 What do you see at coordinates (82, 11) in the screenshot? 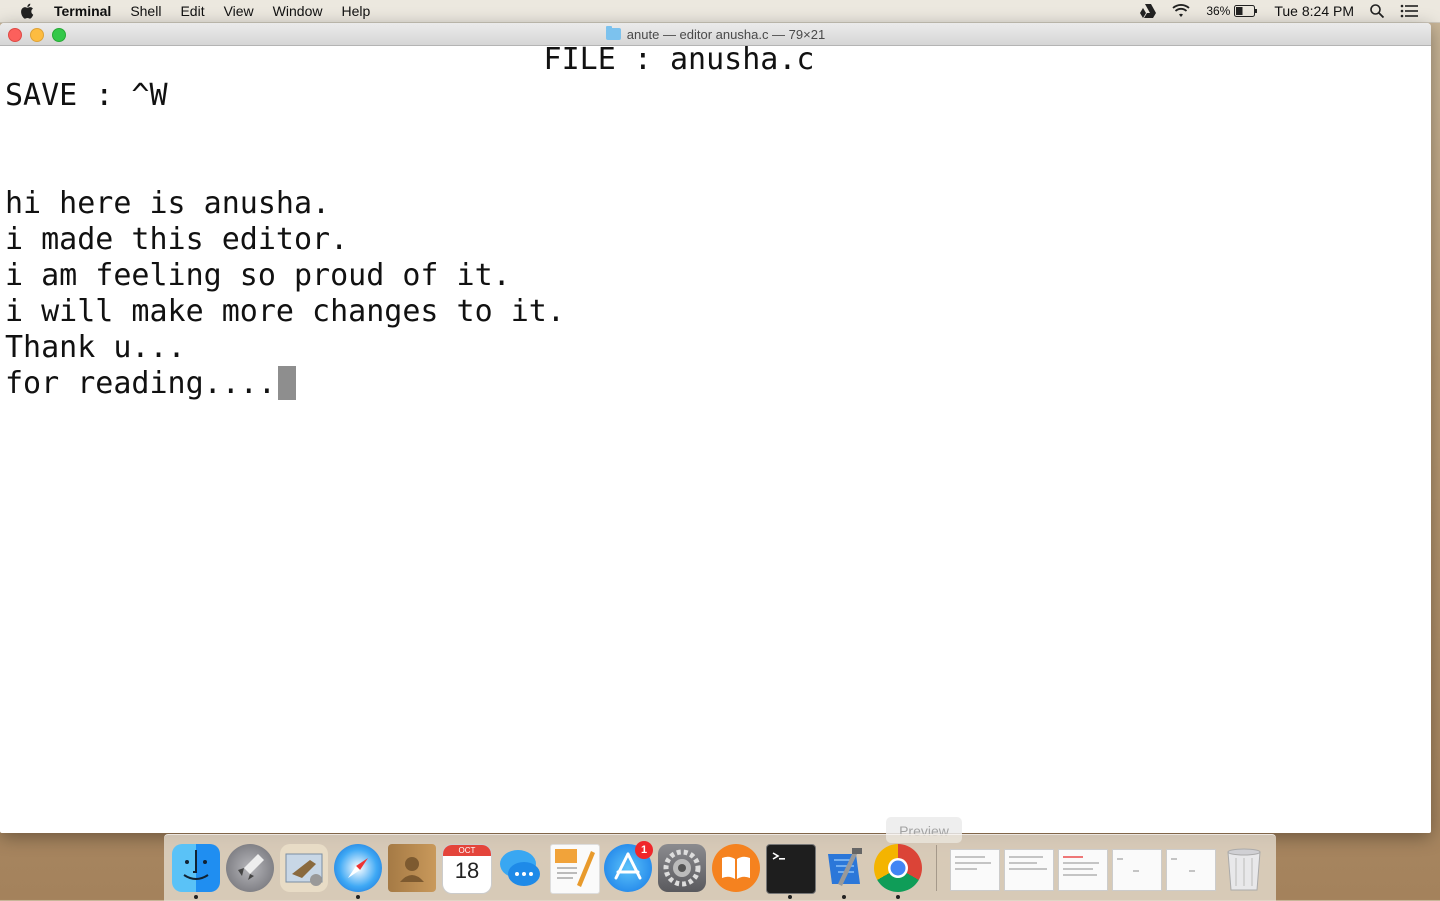
I see `menu-app-name: Terminal` at bounding box center [82, 11].